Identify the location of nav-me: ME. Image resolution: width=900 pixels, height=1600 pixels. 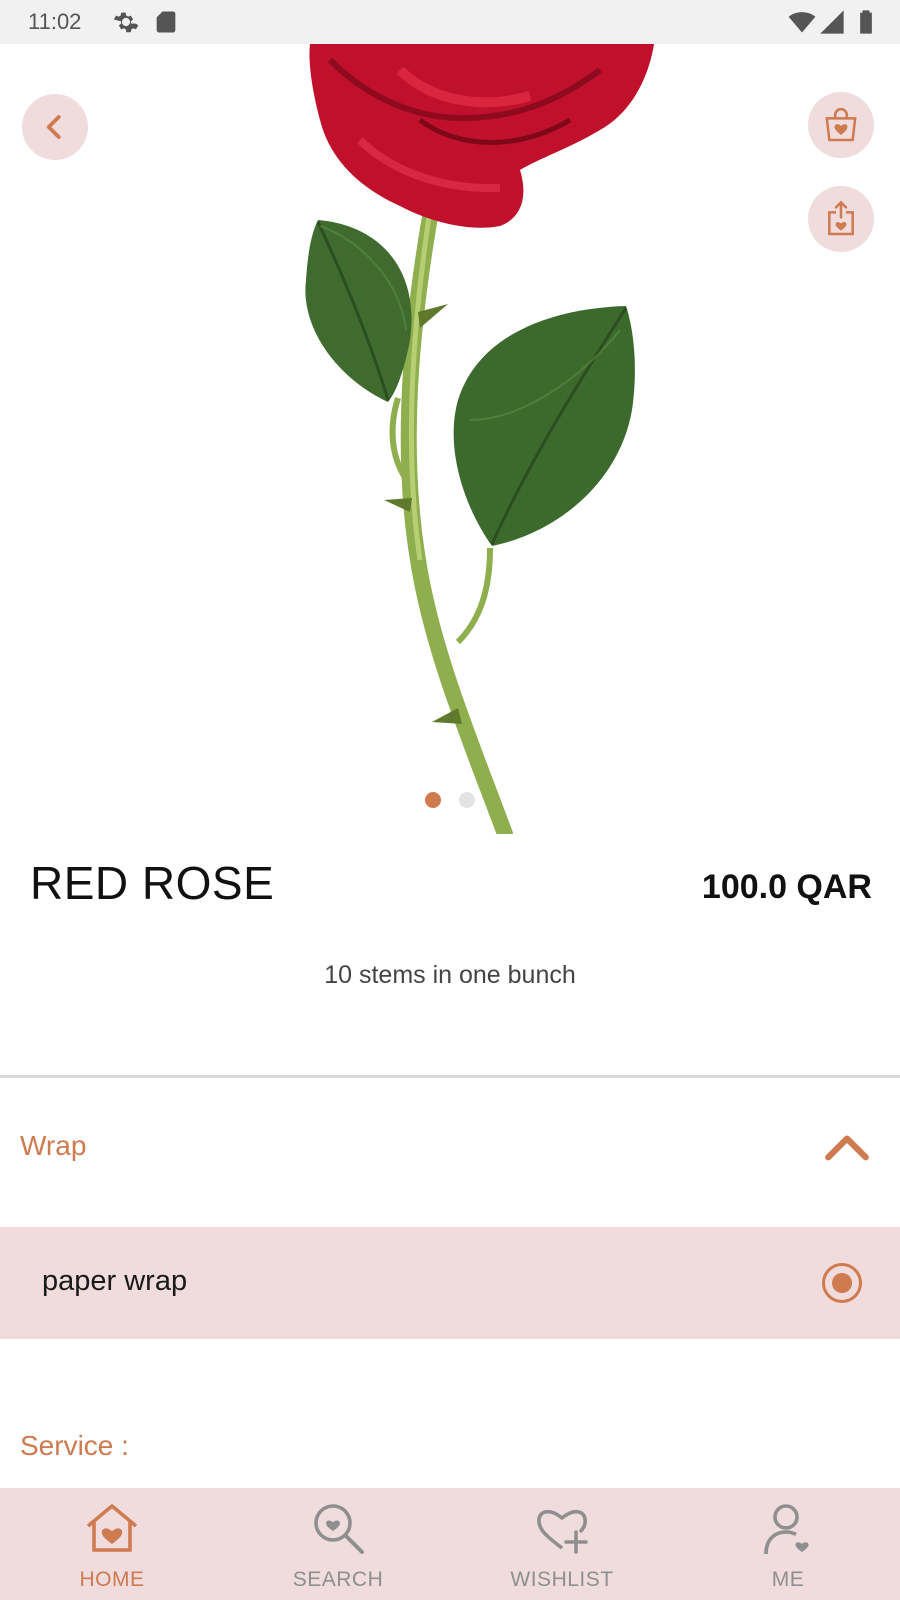
(788, 1544).